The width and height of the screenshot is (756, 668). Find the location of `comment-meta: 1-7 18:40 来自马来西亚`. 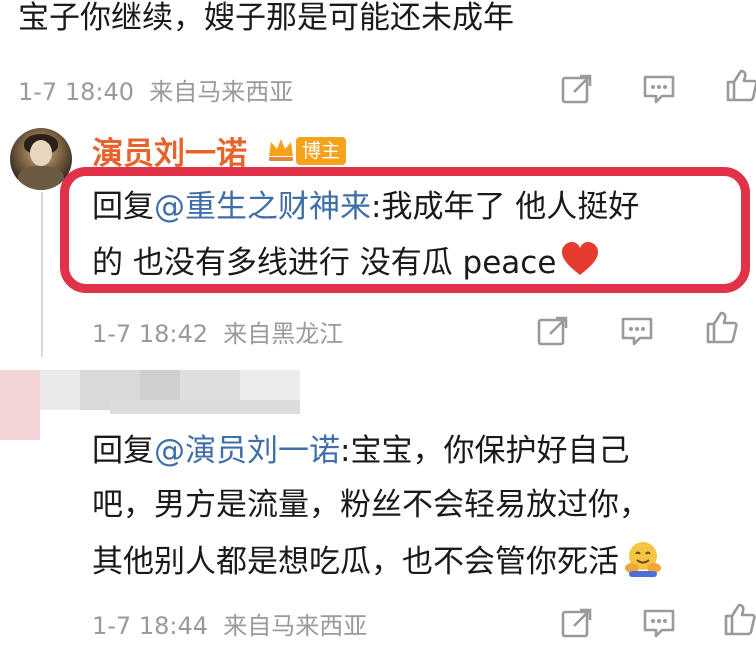

comment-meta: 1-7 18:40 来自马来西亚 is located at coordinates (155, 89).